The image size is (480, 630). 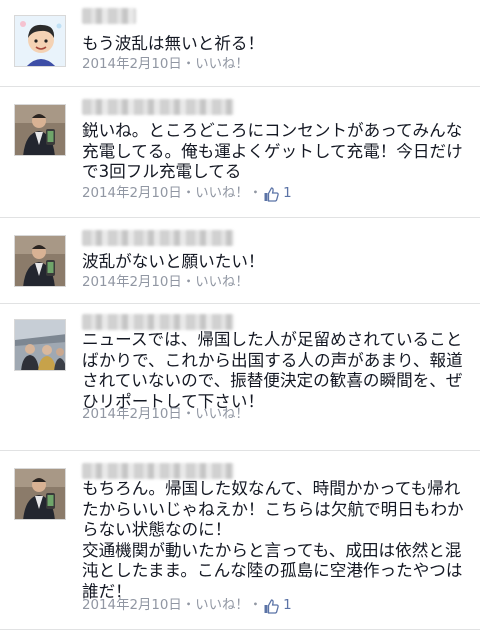 I want to click on group-photo-avatar-icon, so click(x=40, y=345).